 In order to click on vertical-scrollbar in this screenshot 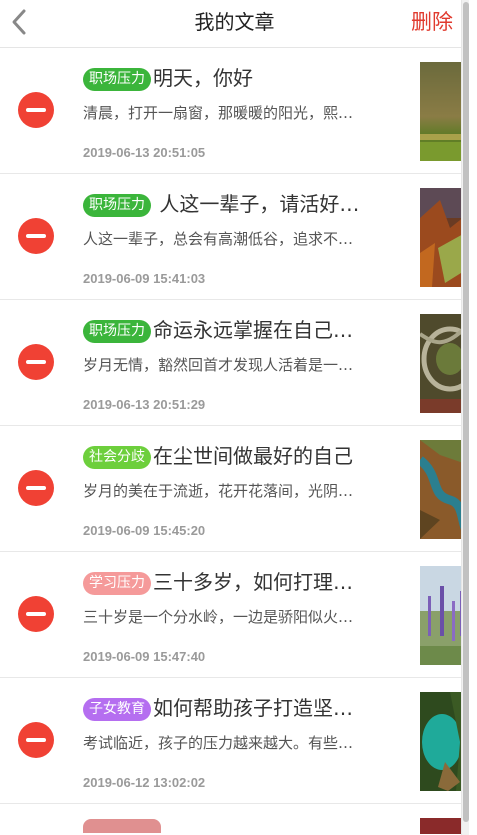, I will do `click(465, 417)`.